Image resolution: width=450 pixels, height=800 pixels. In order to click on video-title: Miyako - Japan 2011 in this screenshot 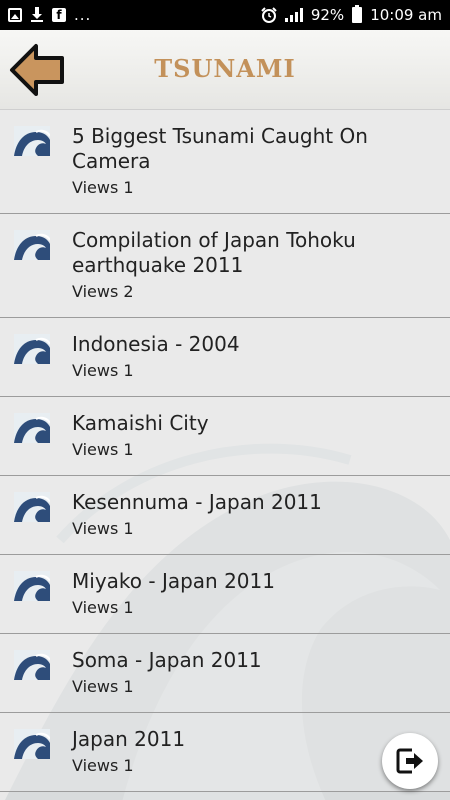, I will do `click(173, 581)`.